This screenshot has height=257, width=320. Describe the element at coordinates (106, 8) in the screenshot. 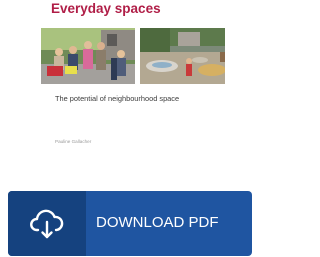

I see `book-title: Everyday spaces` at that location.